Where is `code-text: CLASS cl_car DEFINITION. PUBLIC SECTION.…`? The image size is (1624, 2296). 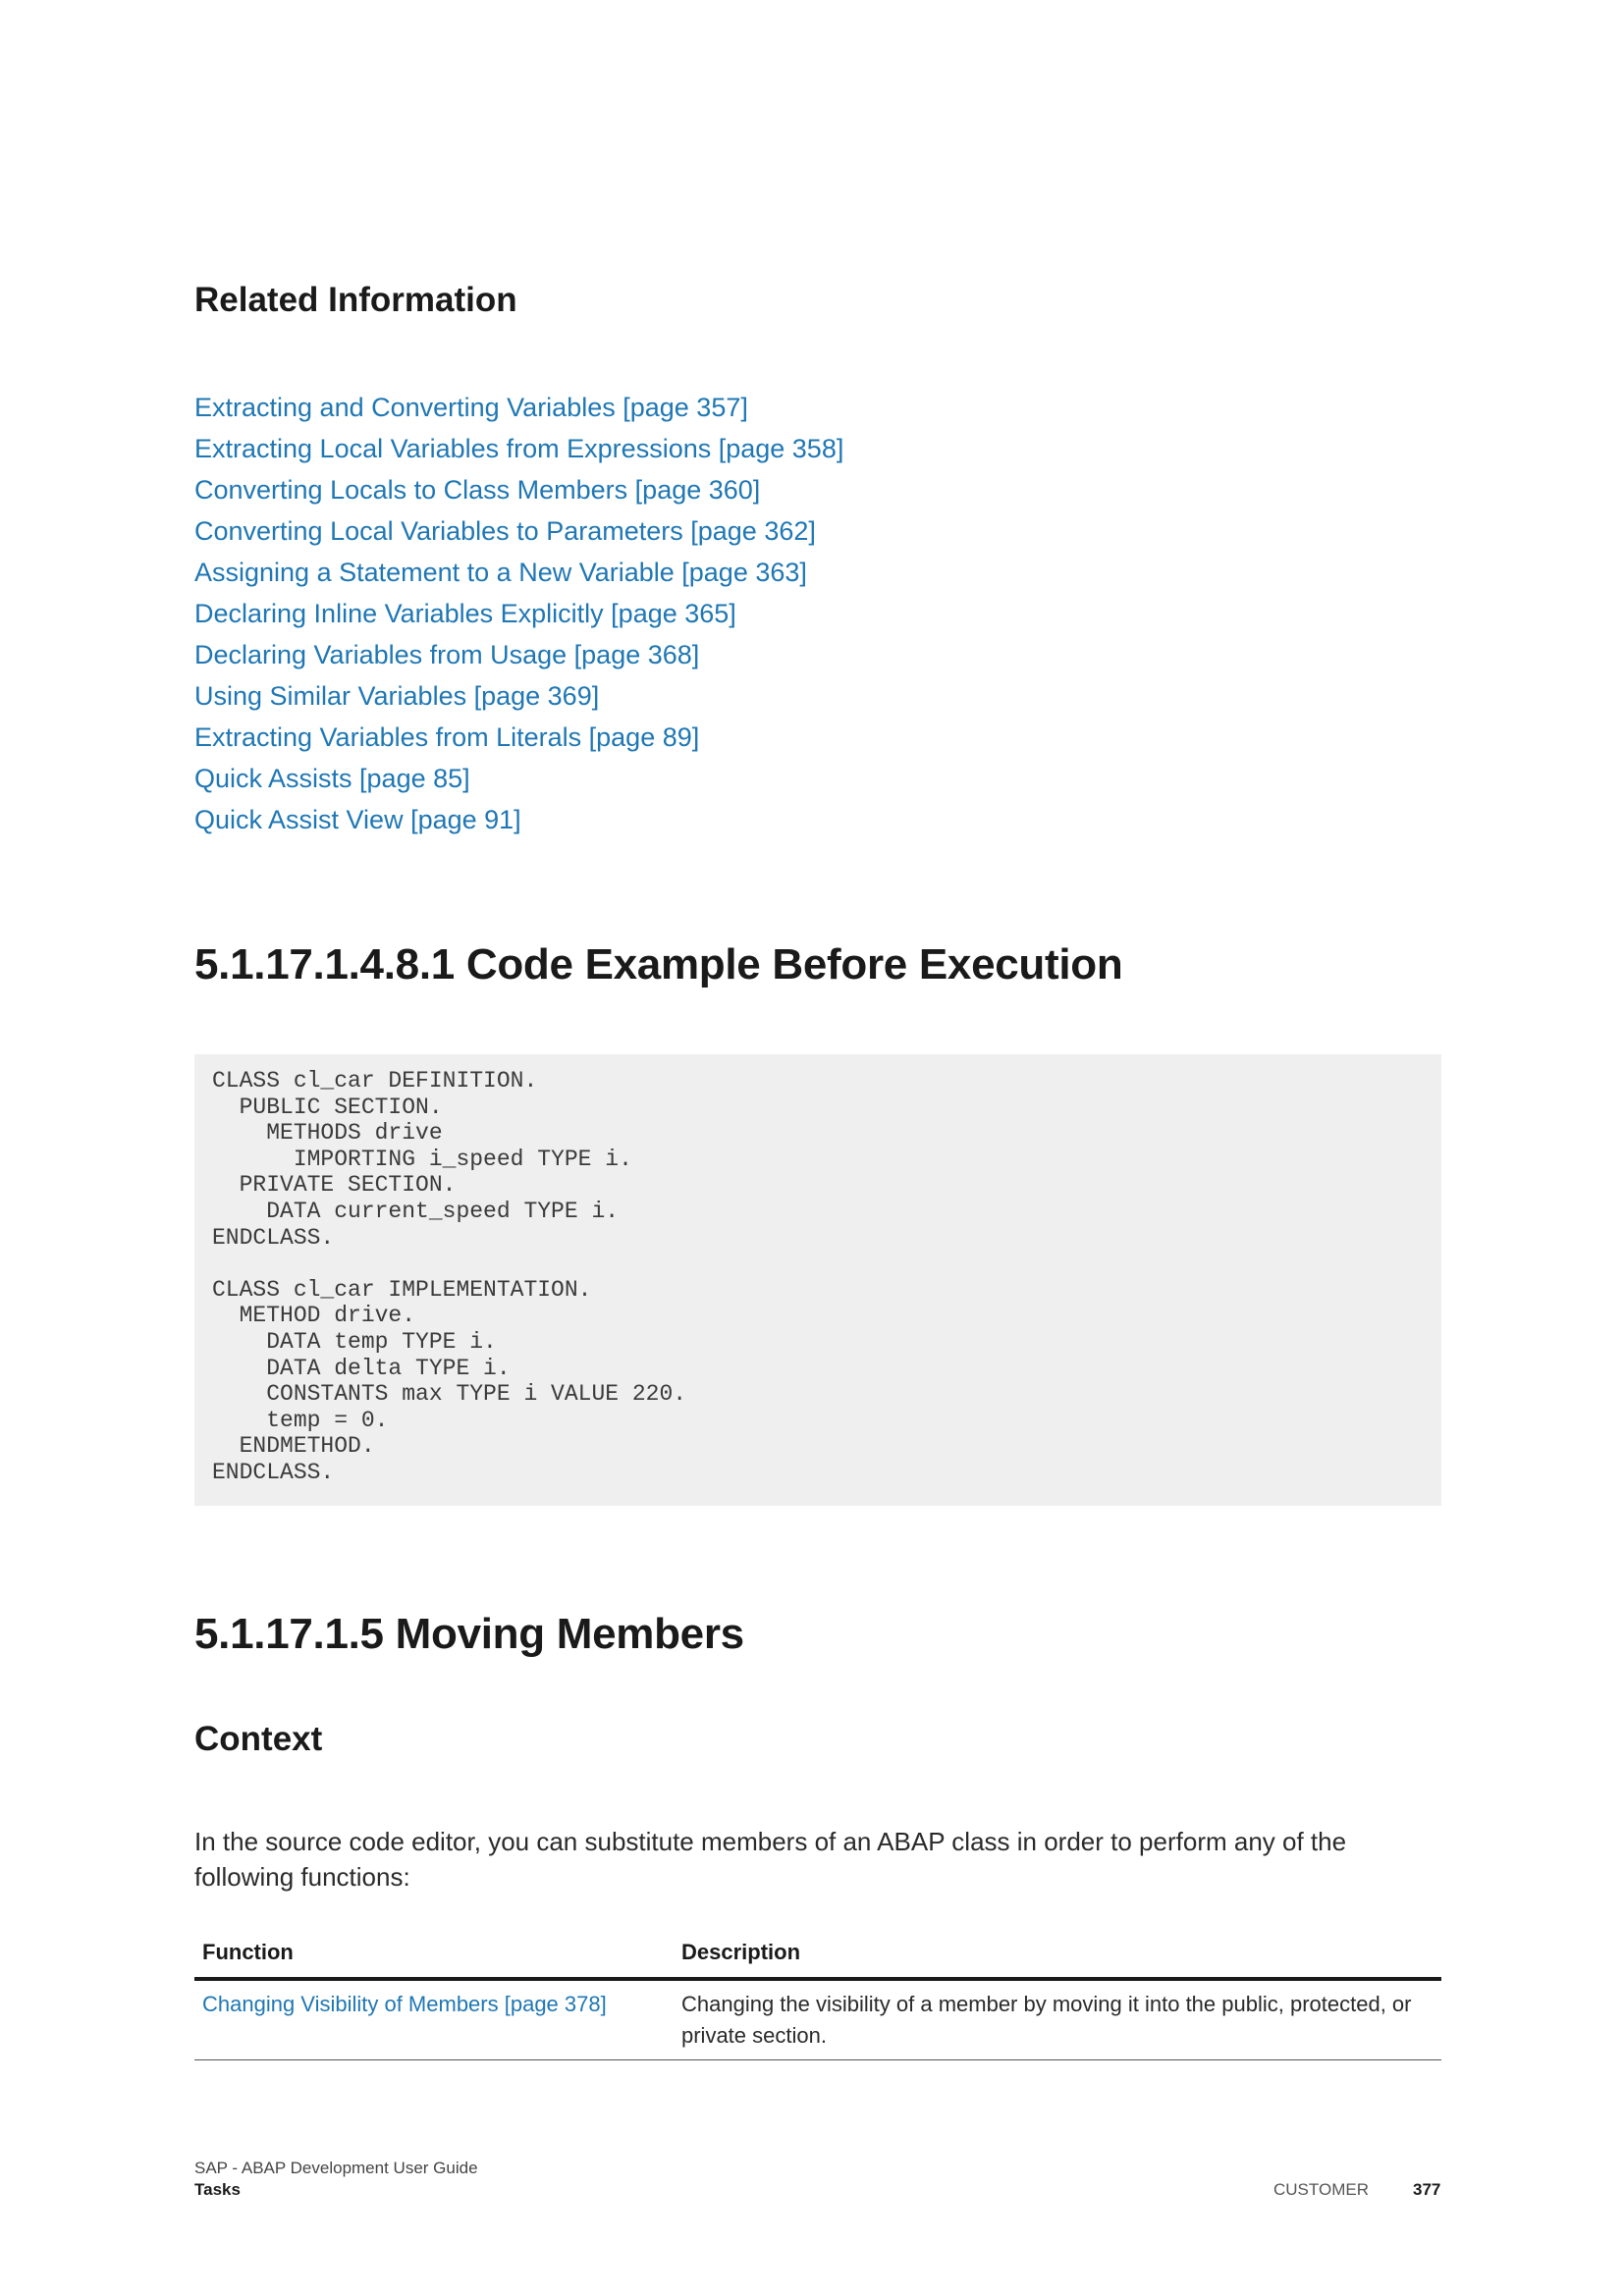 code-text: CLASS cl_car DEFINITION. PUBLIC SECTION.… is located at coordinates (449, 1276).